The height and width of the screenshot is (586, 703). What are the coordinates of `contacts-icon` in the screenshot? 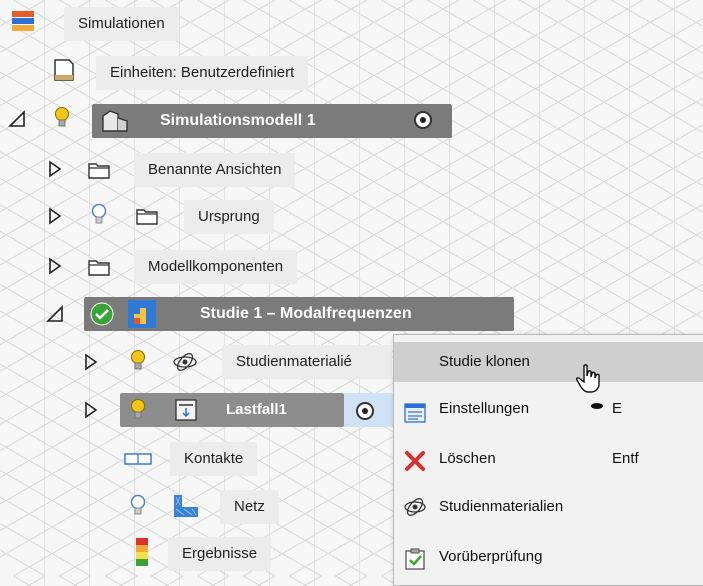 It's located at (138, 458).